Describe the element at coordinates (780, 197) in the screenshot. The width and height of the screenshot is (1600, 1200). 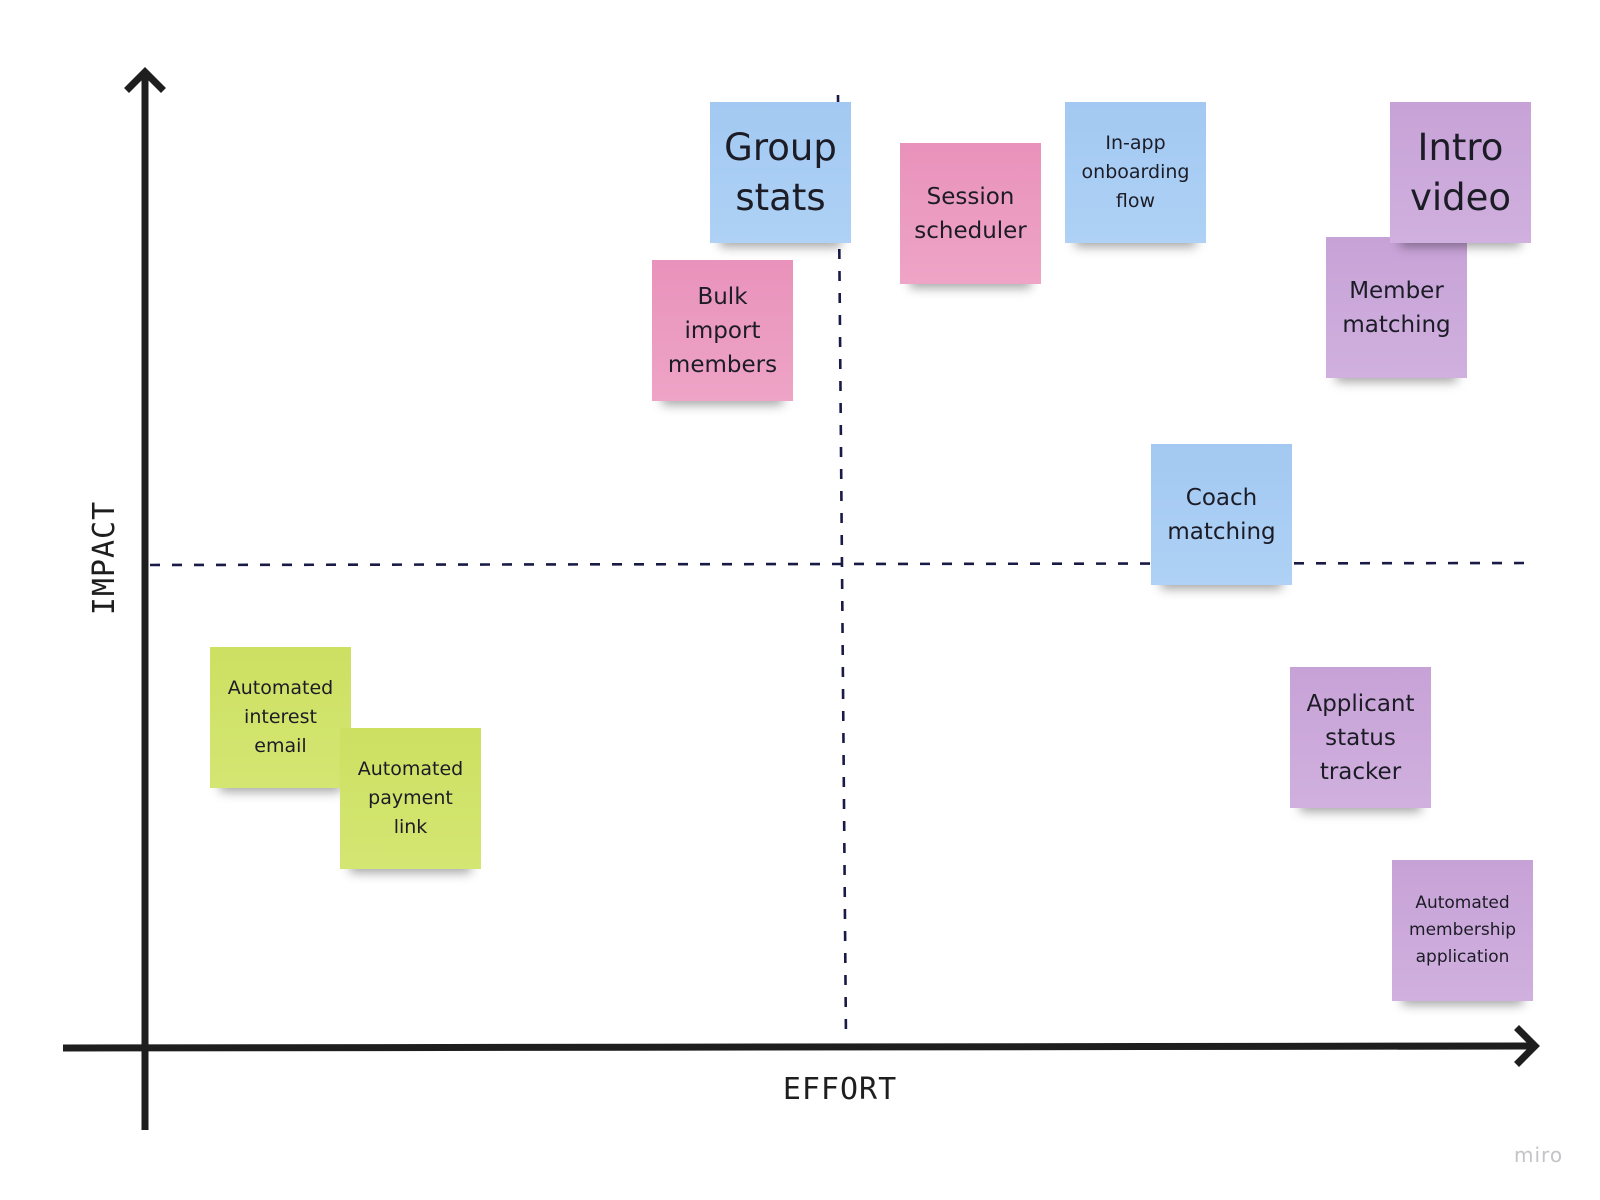
I see `note-text: stats` at that location.